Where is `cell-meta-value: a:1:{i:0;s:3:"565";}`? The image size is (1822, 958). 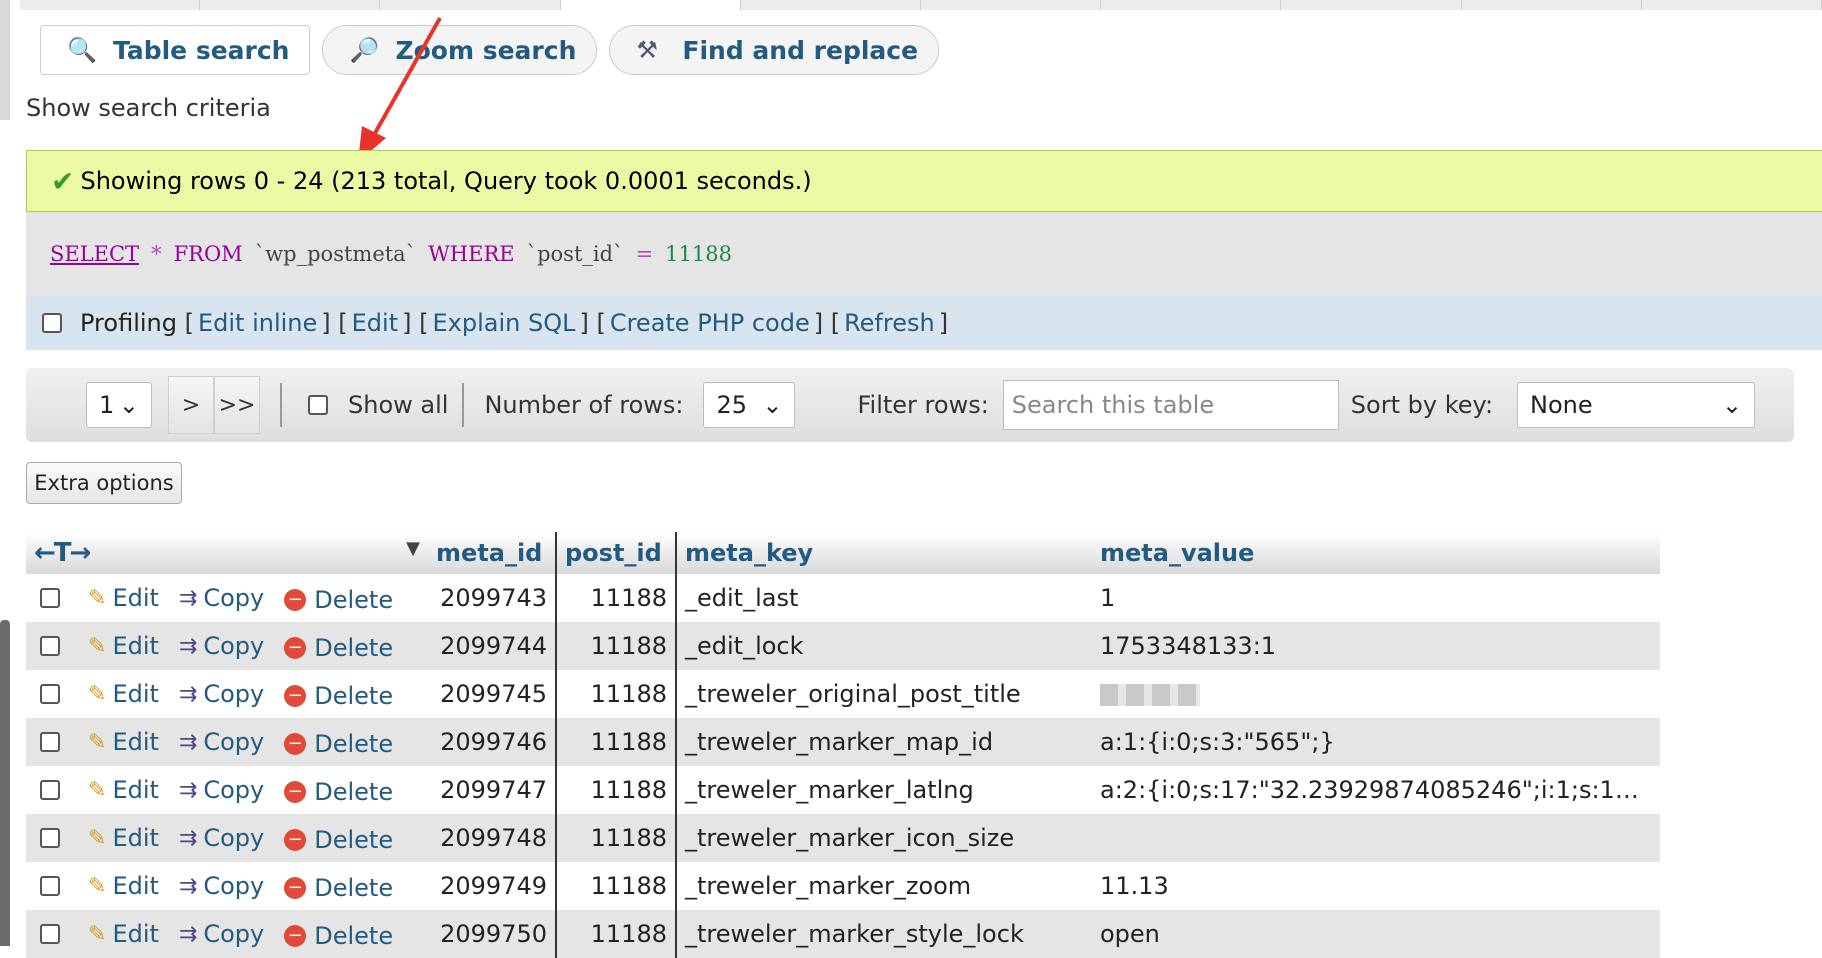
cell-meta-value: a:1:{i:0;s:3:"565";} is located at coordinates (1376, 742).